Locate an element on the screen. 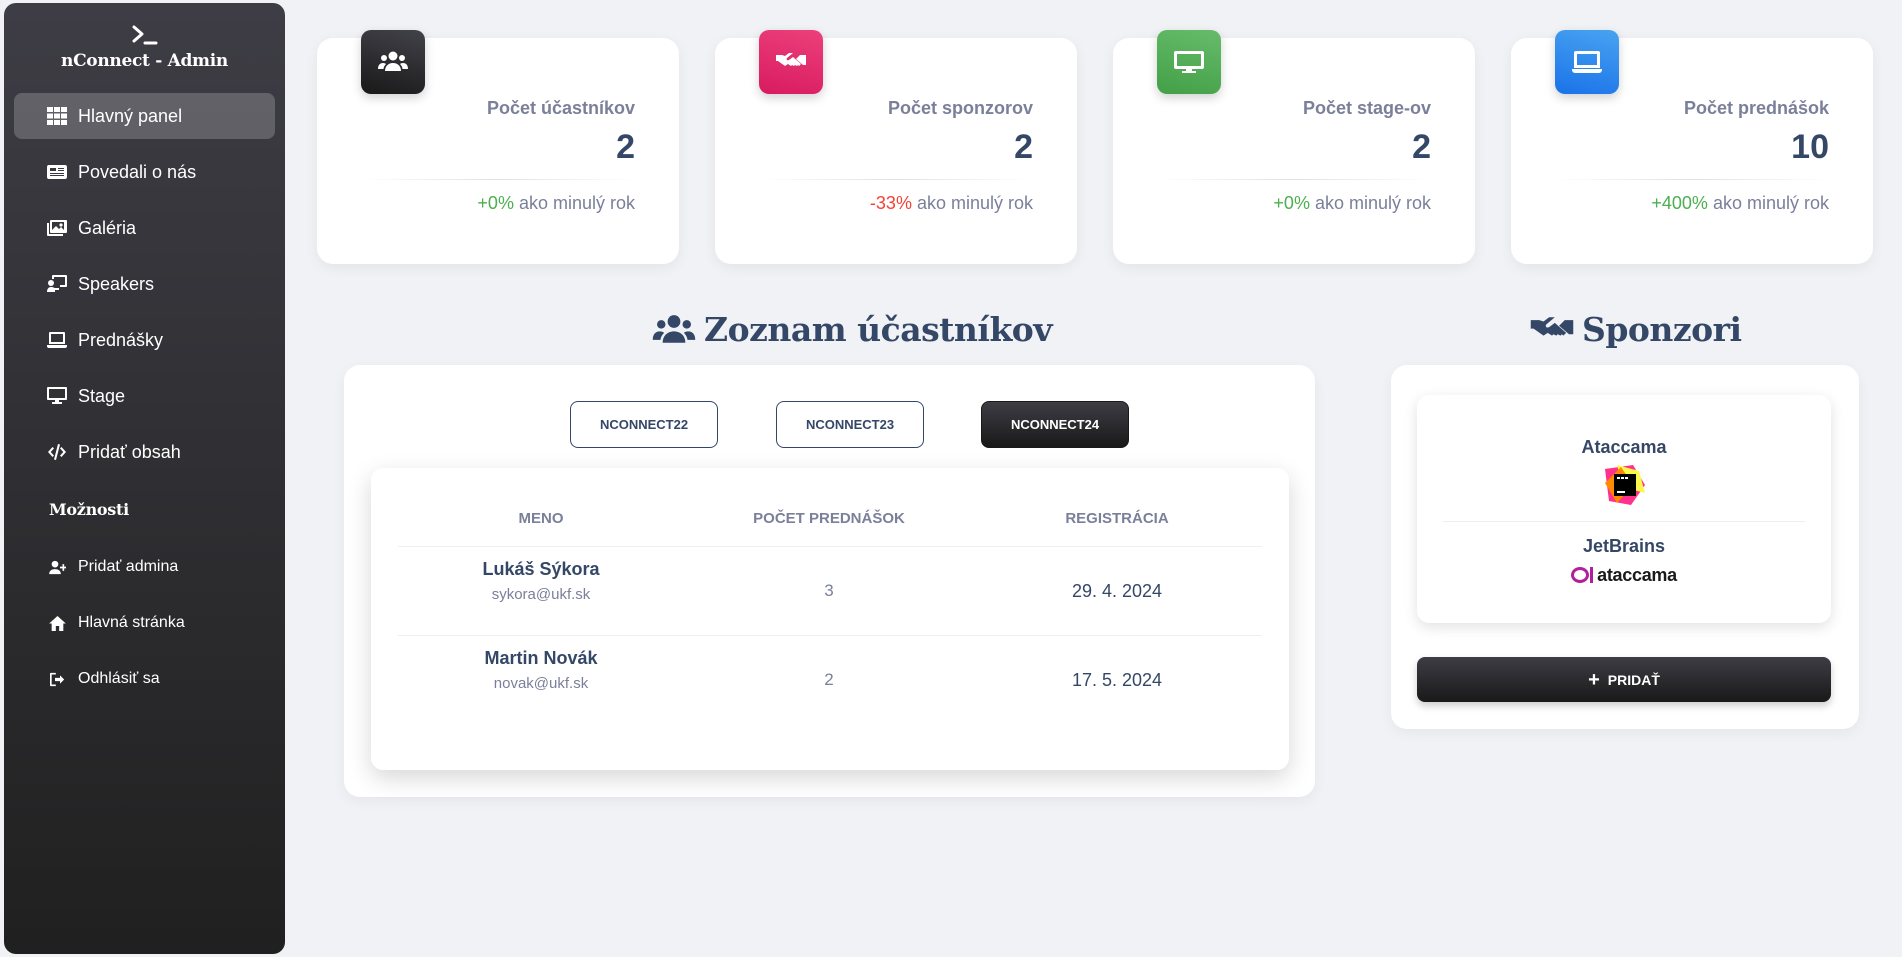  table-row: Lukáš Sýkora sykora@ukf.sk 3 29. 4. 2024 is located at coordinates (830, 590).